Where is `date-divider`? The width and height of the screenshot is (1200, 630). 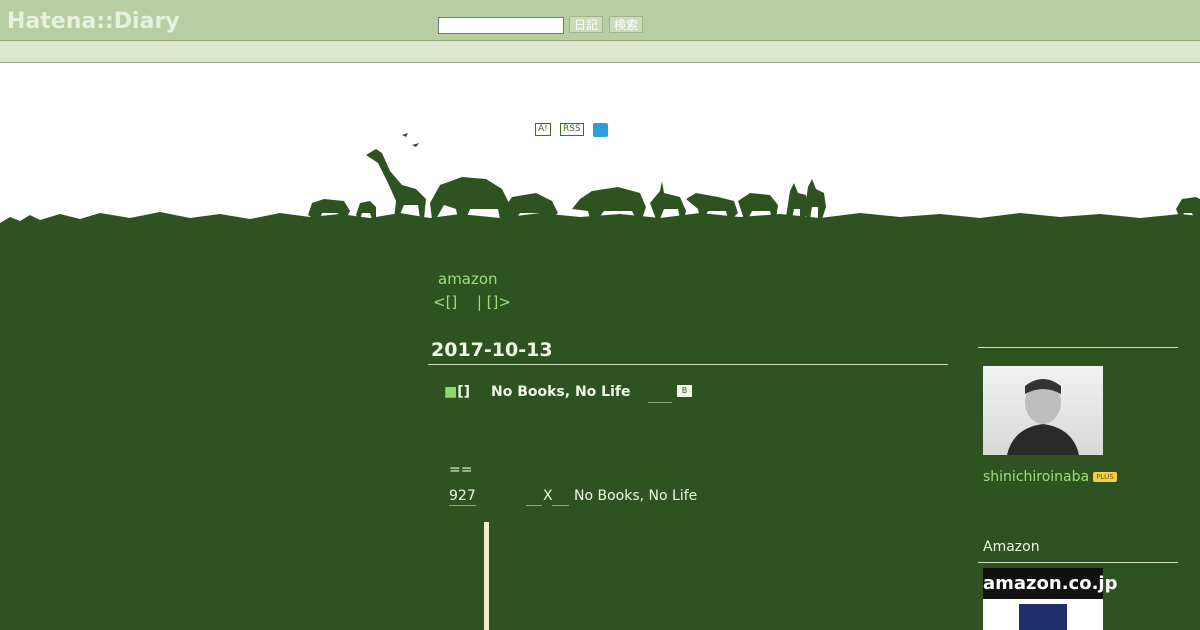 date-divider is located at coordinates (688, 364).